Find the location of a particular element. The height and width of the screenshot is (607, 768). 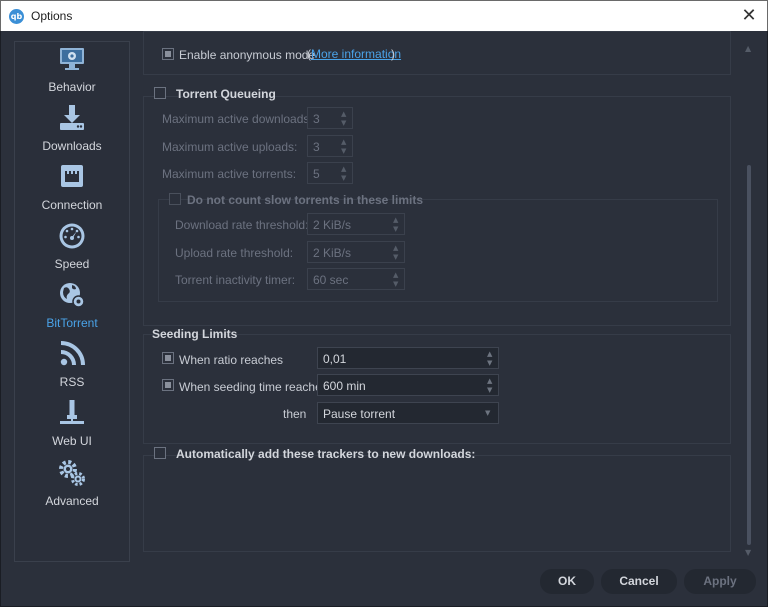

sidebar-item-connection: Connection is located at coordinates (72, 191).